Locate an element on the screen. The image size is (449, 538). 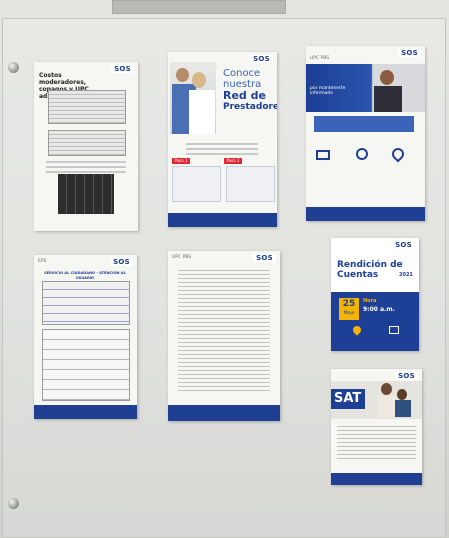
poster-text-document: SOS UPC PBS is located at coordinates (224, 336).